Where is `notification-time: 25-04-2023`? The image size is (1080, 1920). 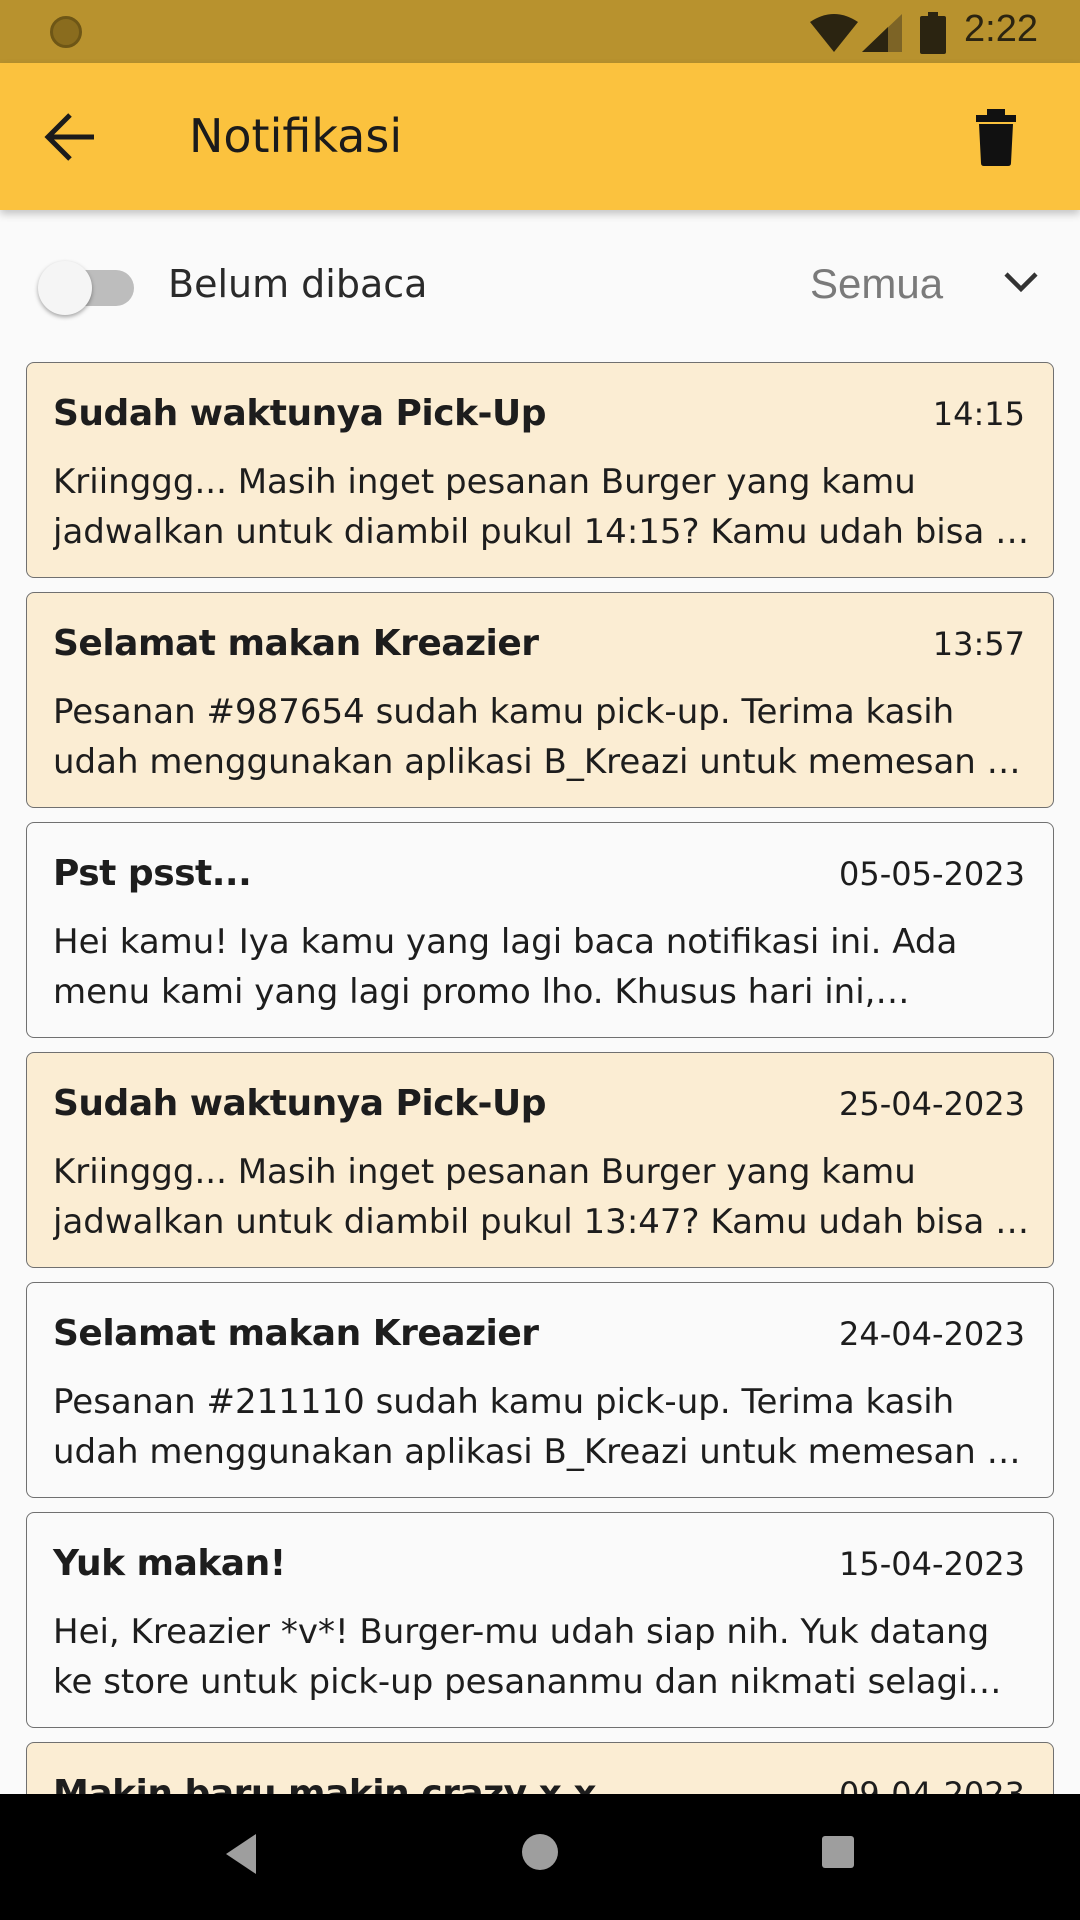
notification-time: 25-04-2023 is located at coordinates (932, 1104).